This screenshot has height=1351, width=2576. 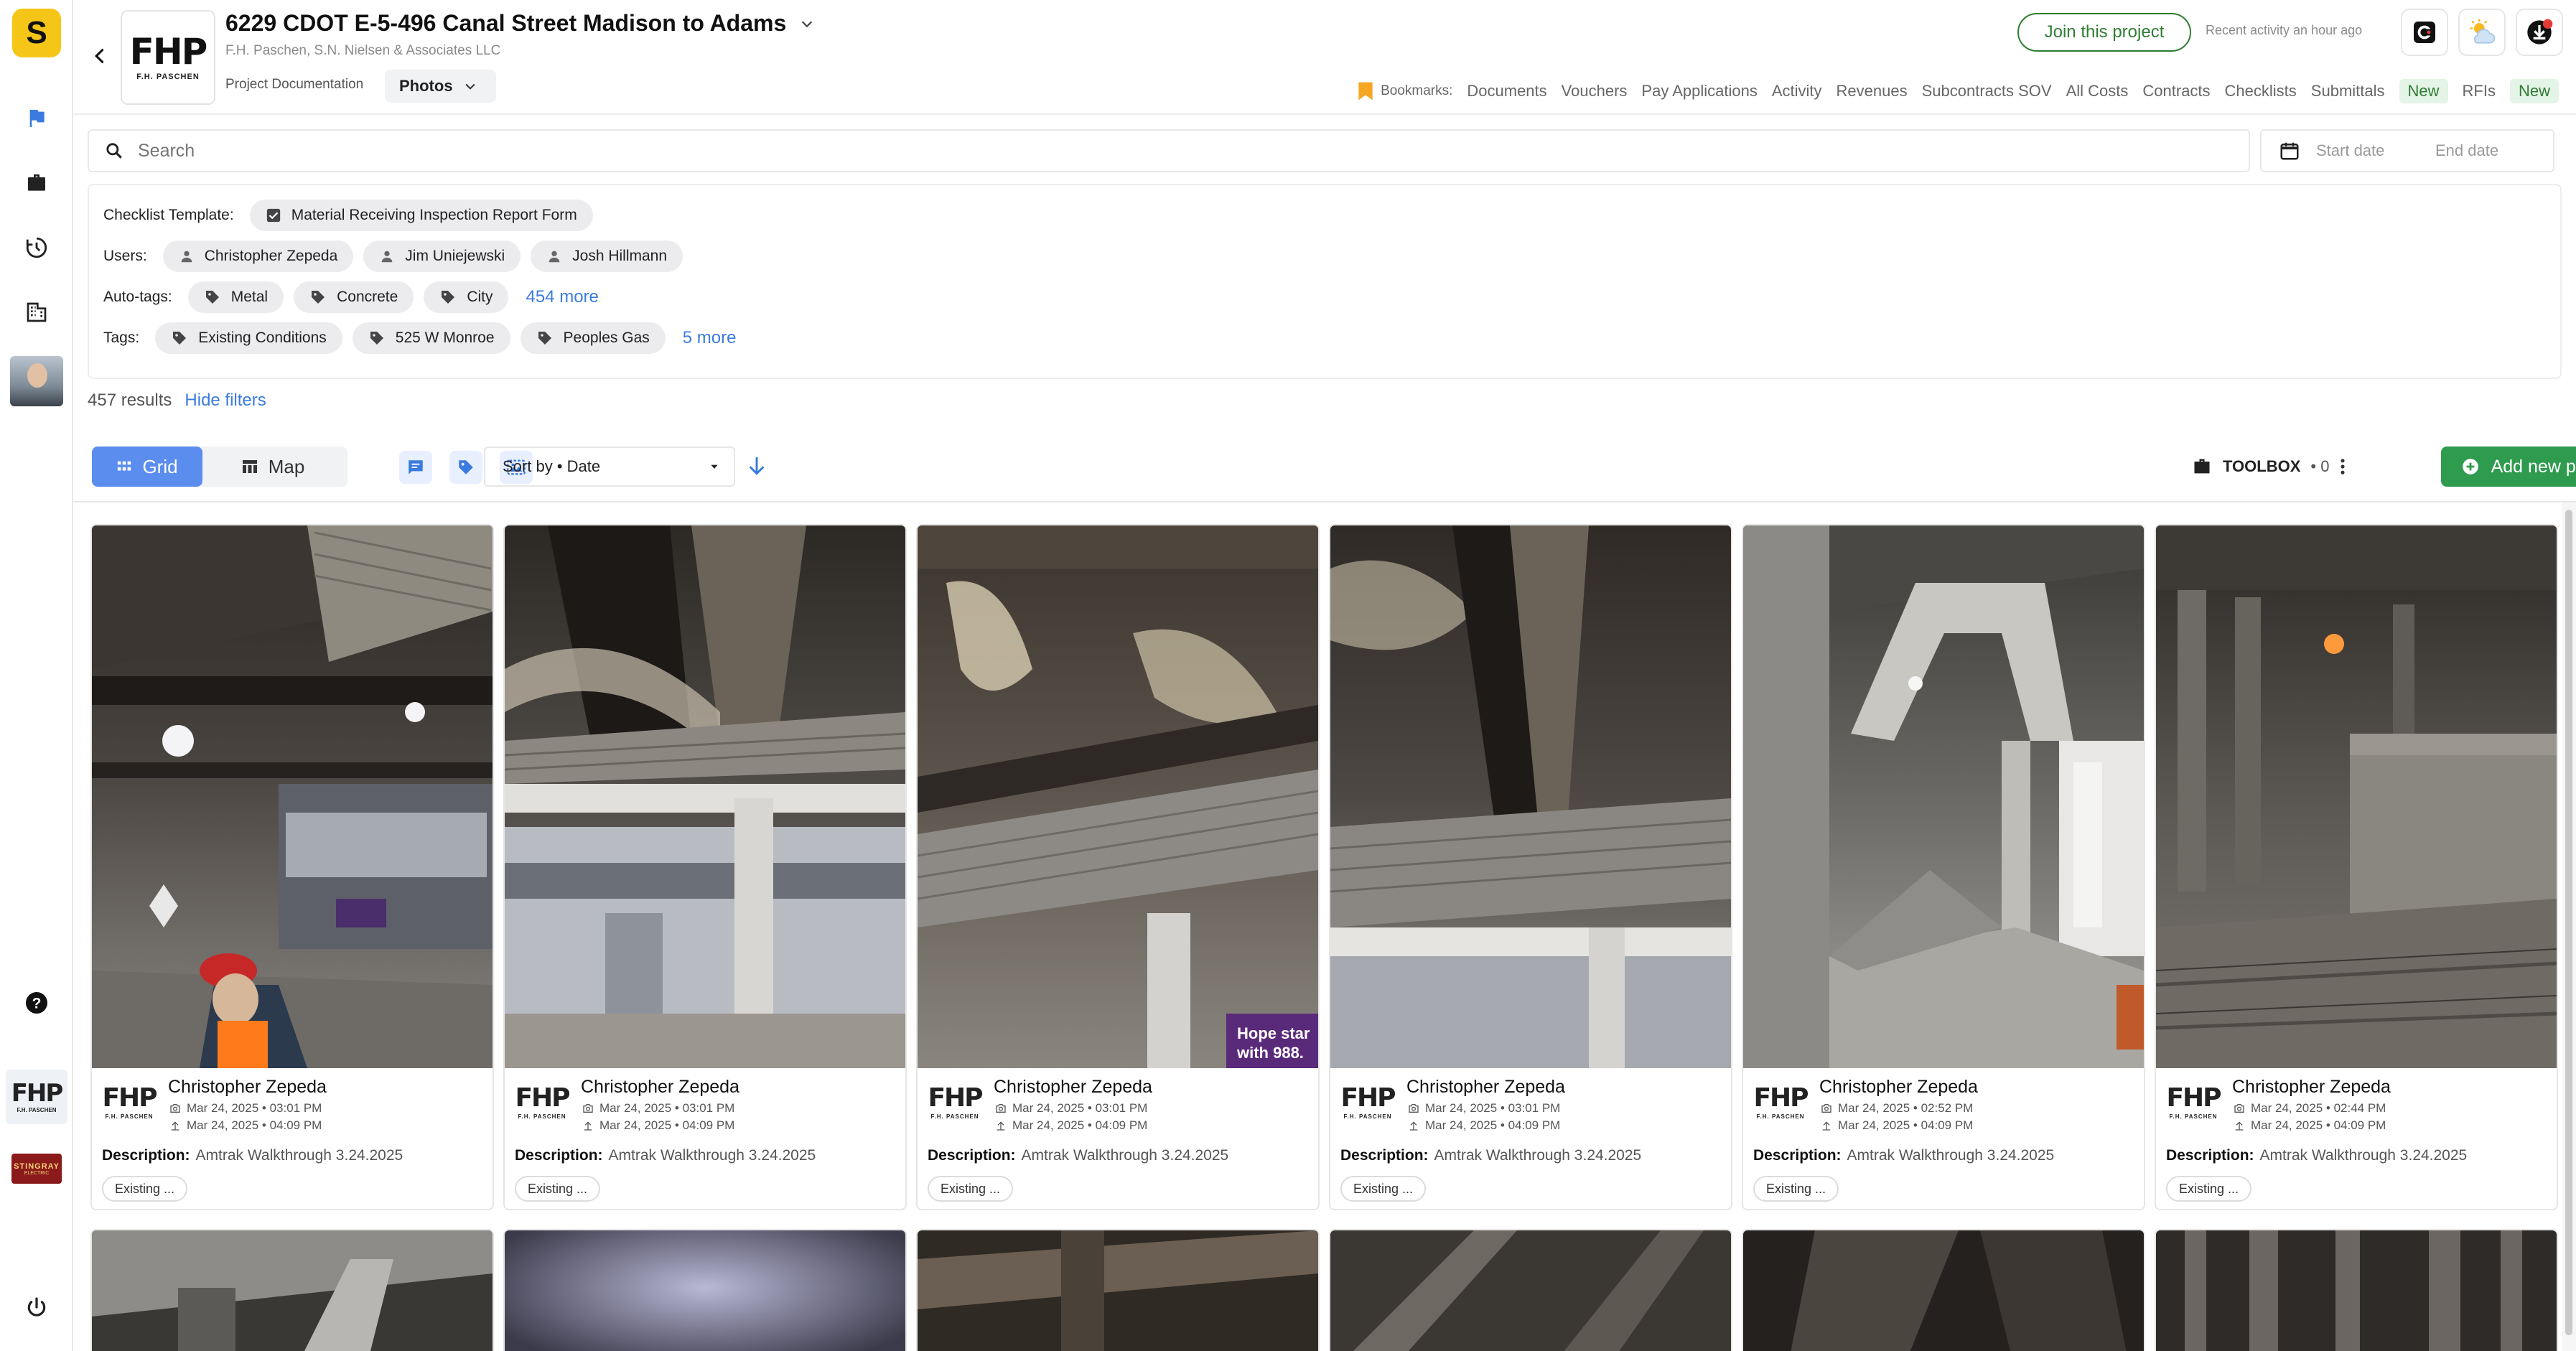 What do you see at coordinates (2466, 150) in the screenshot?
I see `end-date-input: End date` at bounding box center [2466, 150].